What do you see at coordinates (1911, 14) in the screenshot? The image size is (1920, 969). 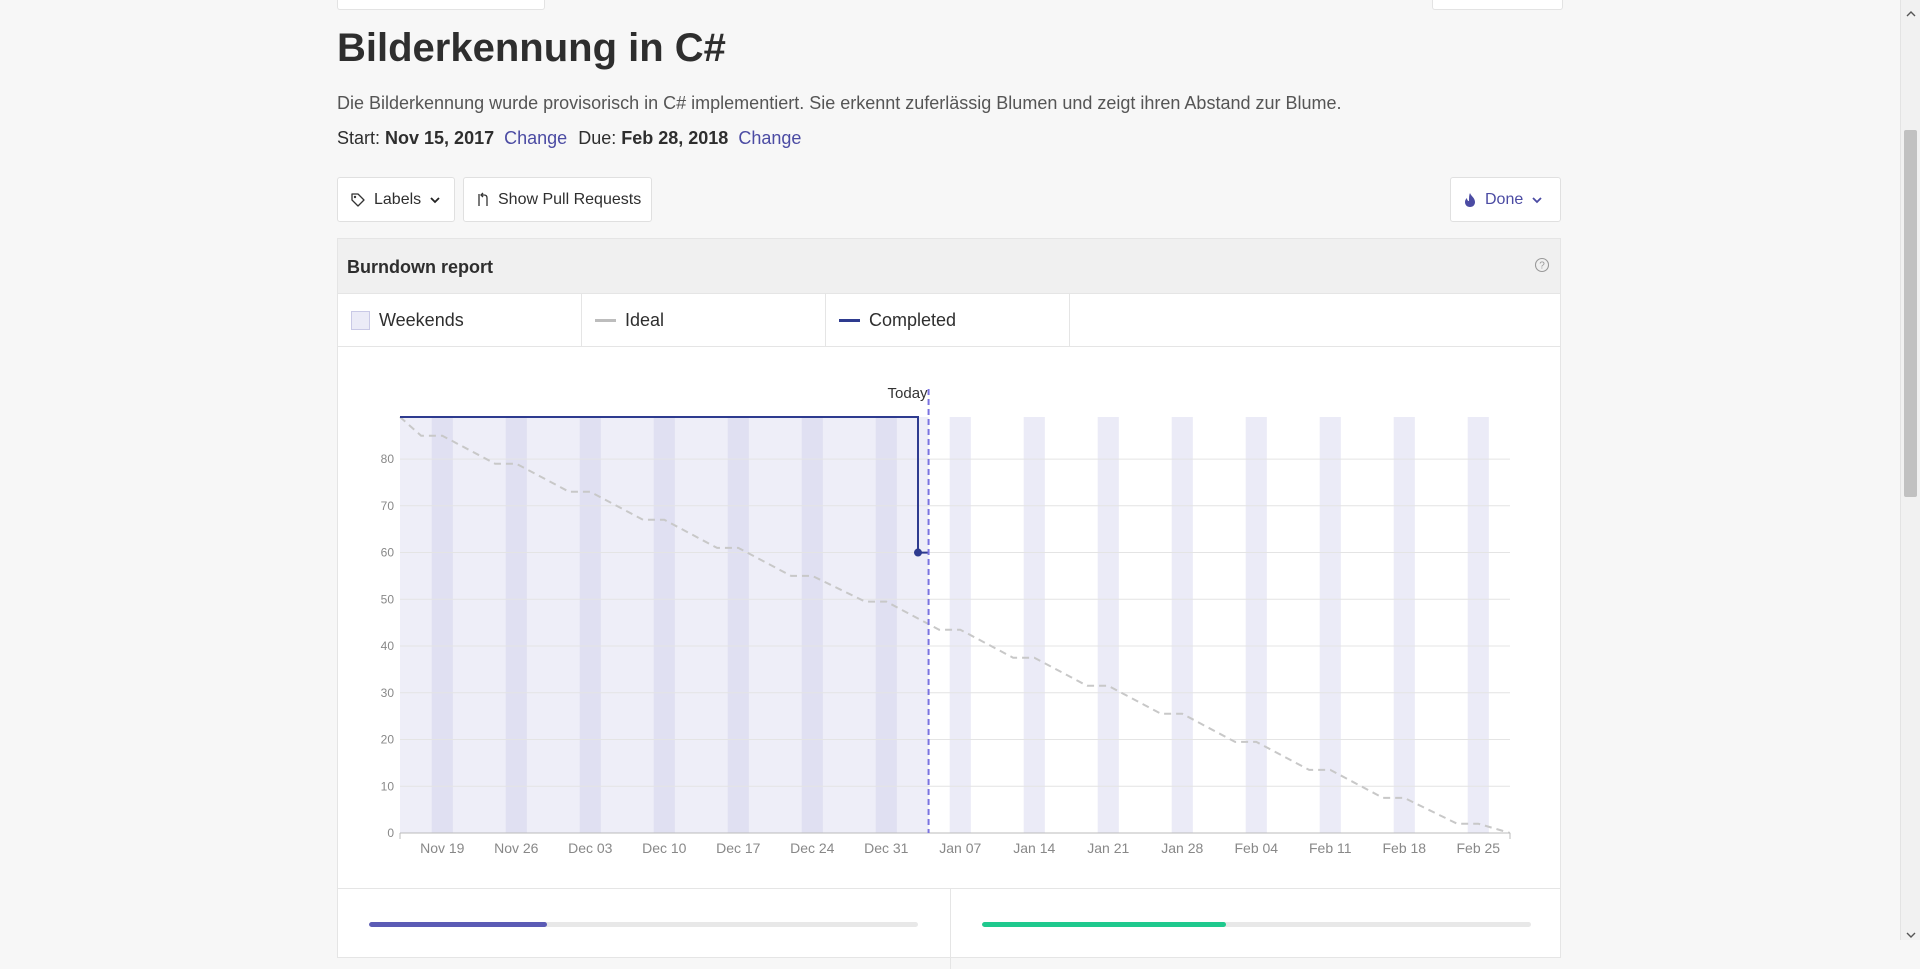 I see `scroll-up-icon` at bounding box center [1911, 14].